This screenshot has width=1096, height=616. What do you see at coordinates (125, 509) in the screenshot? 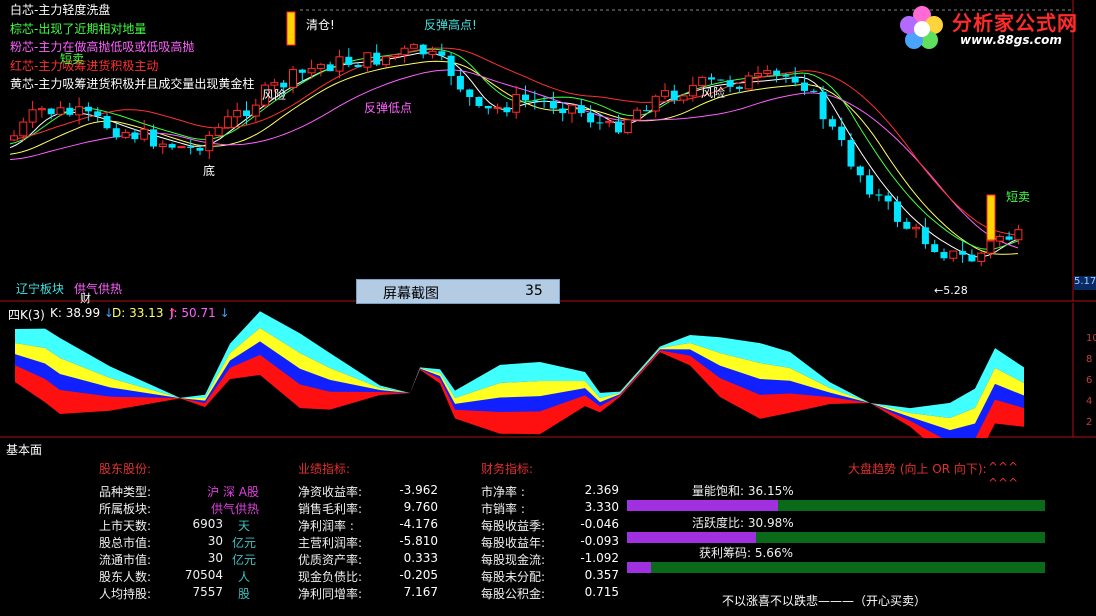
I see `row-label: 所属板块:` at bounding box center [125, 509].